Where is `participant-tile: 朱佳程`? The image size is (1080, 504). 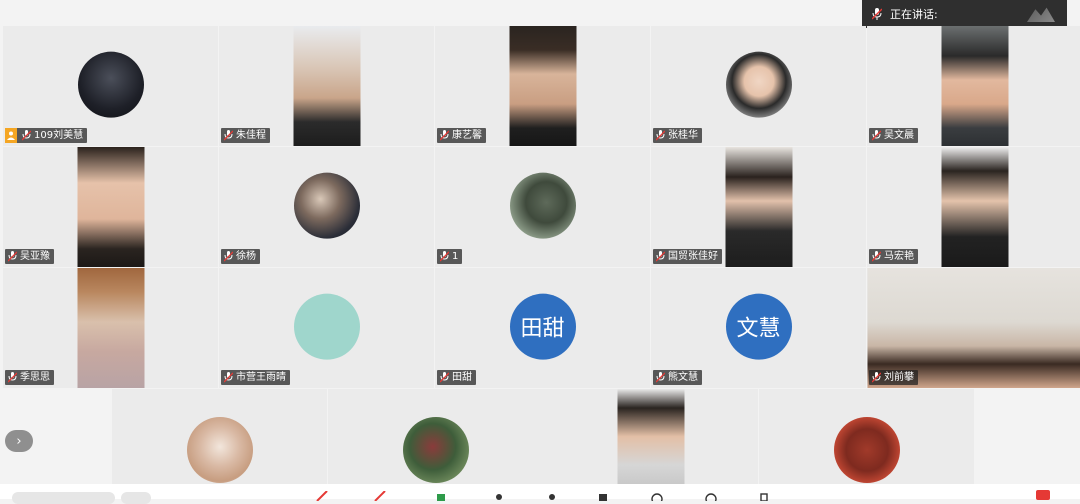
participant-tile: 朱佳程 is located at coordinates (326, 86).